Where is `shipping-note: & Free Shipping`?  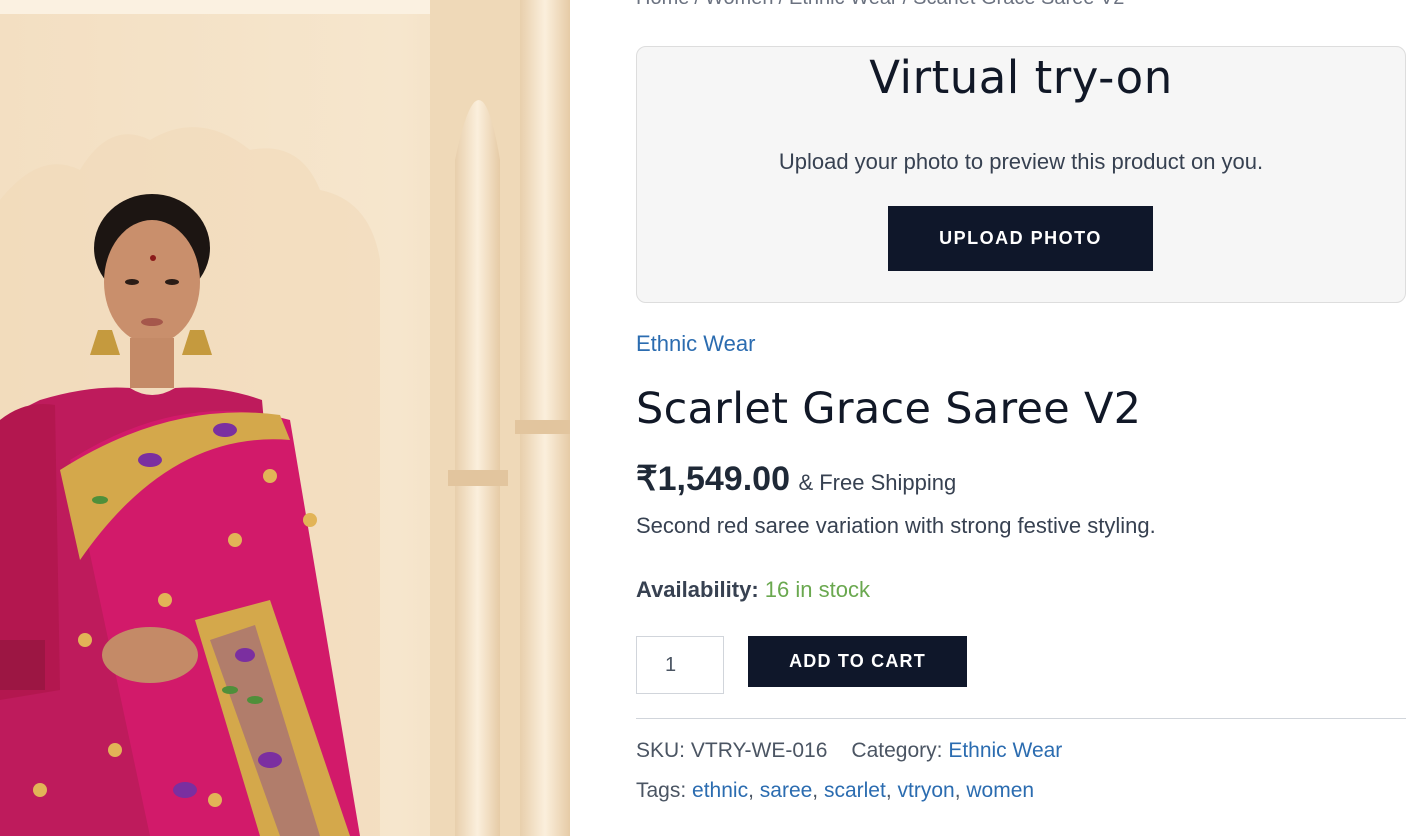
shipping-note: & Free Shipping is located at coordinates (877, 482).